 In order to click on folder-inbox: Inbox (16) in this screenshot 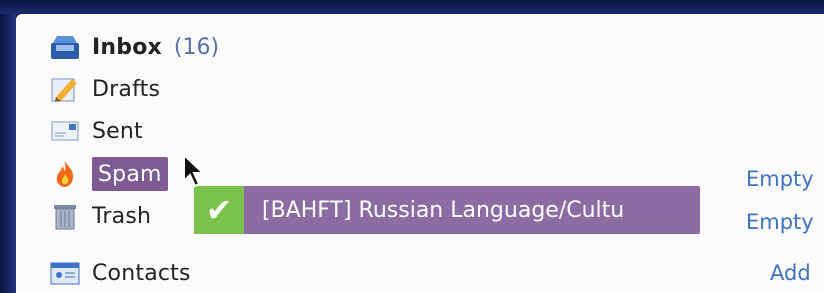, I will do `click(134, 47)`.